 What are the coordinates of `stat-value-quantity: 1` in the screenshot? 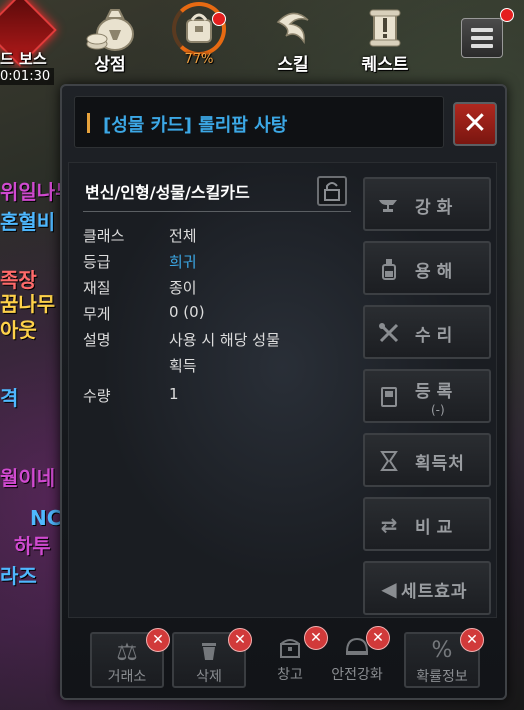 It's located at (174, 394).